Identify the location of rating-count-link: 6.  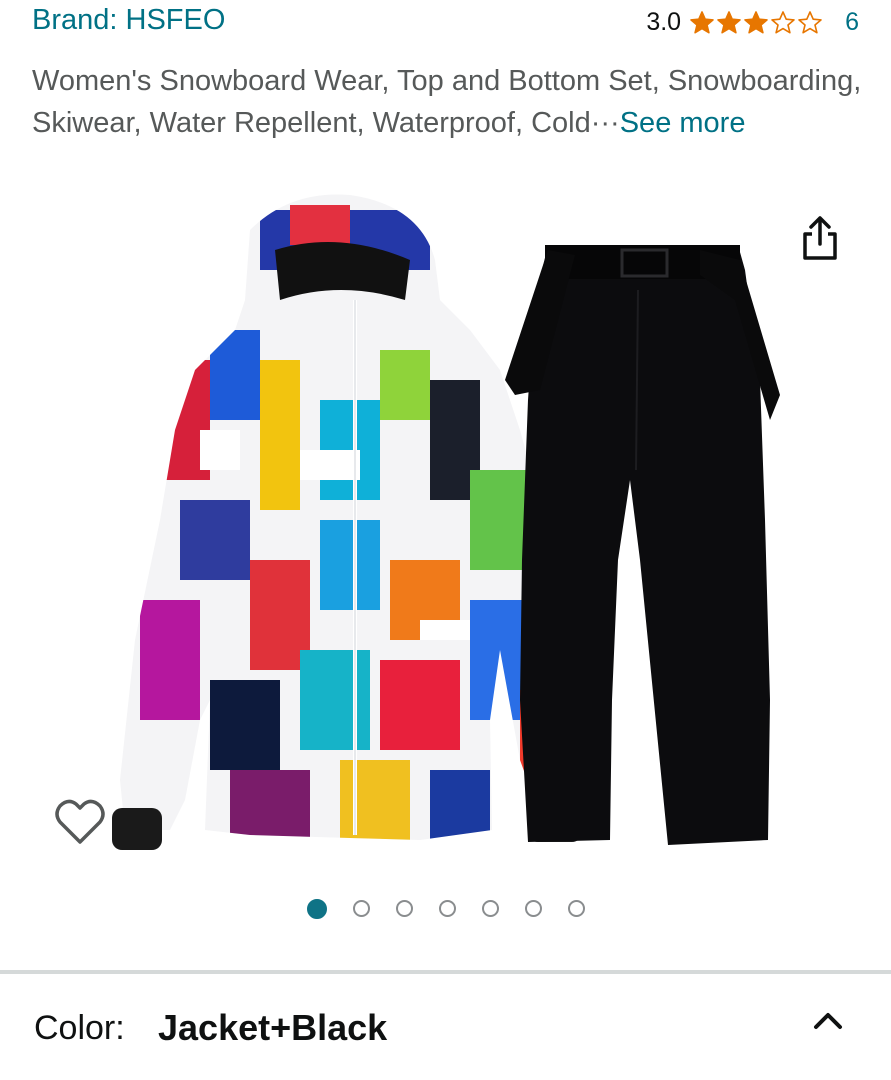
(852, 22).